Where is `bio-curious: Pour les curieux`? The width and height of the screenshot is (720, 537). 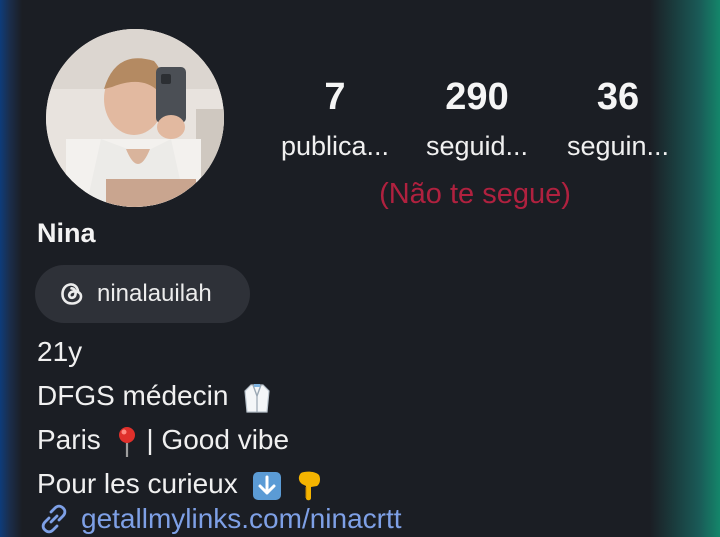
bio-curious: Pour les curieux is located at coordinates (137, 483).